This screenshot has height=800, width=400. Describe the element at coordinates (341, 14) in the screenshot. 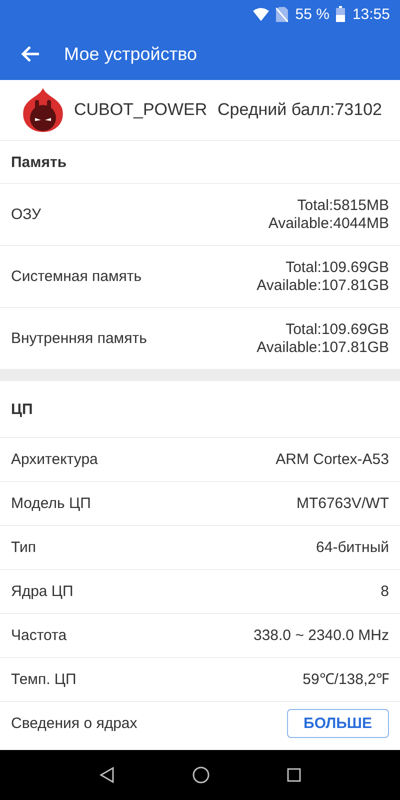

I see `battery-icon` at that location.